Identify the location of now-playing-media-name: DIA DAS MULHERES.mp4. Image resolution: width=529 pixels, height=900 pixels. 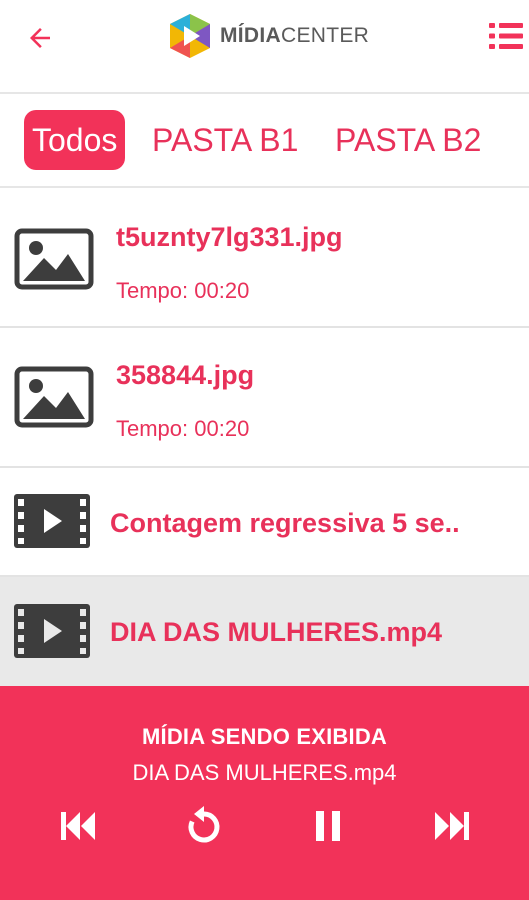
(264, 772).